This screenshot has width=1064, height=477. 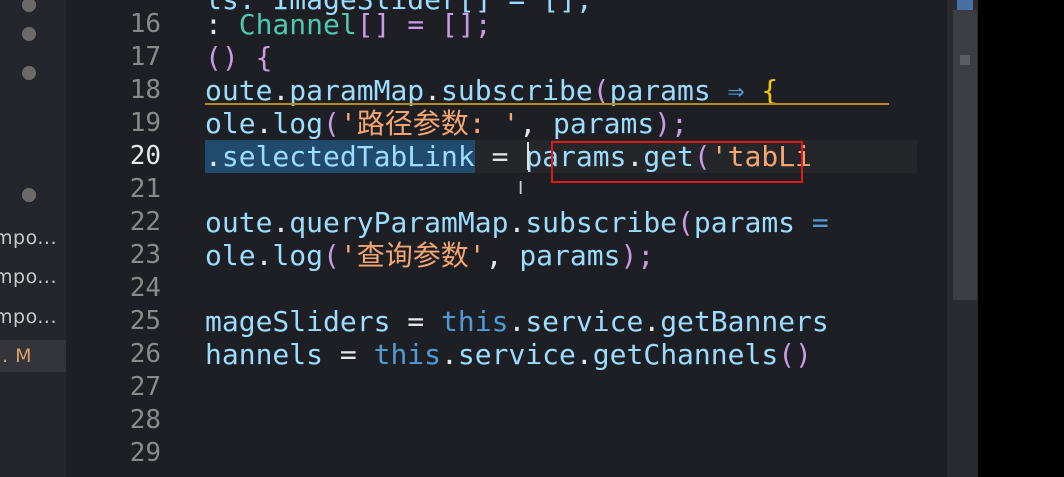 What do you see at coordinates (33, 356) in the screenshot?
I see `explorer-file-item-modified: . M` at bounding box center [33, 356].